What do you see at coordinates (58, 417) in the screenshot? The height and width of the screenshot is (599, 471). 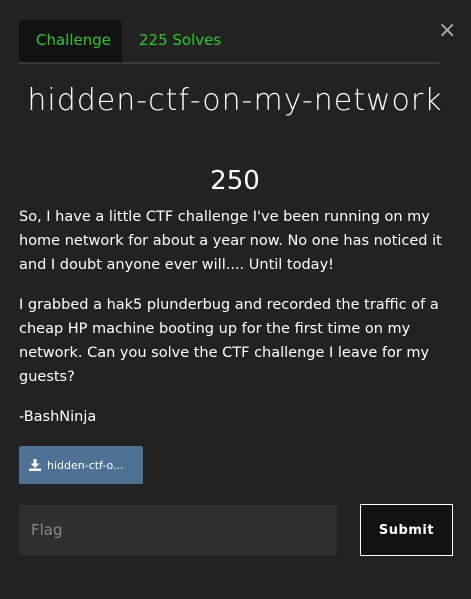 I see `description-signature: -BashNinja` at bounding box center [58, 417].